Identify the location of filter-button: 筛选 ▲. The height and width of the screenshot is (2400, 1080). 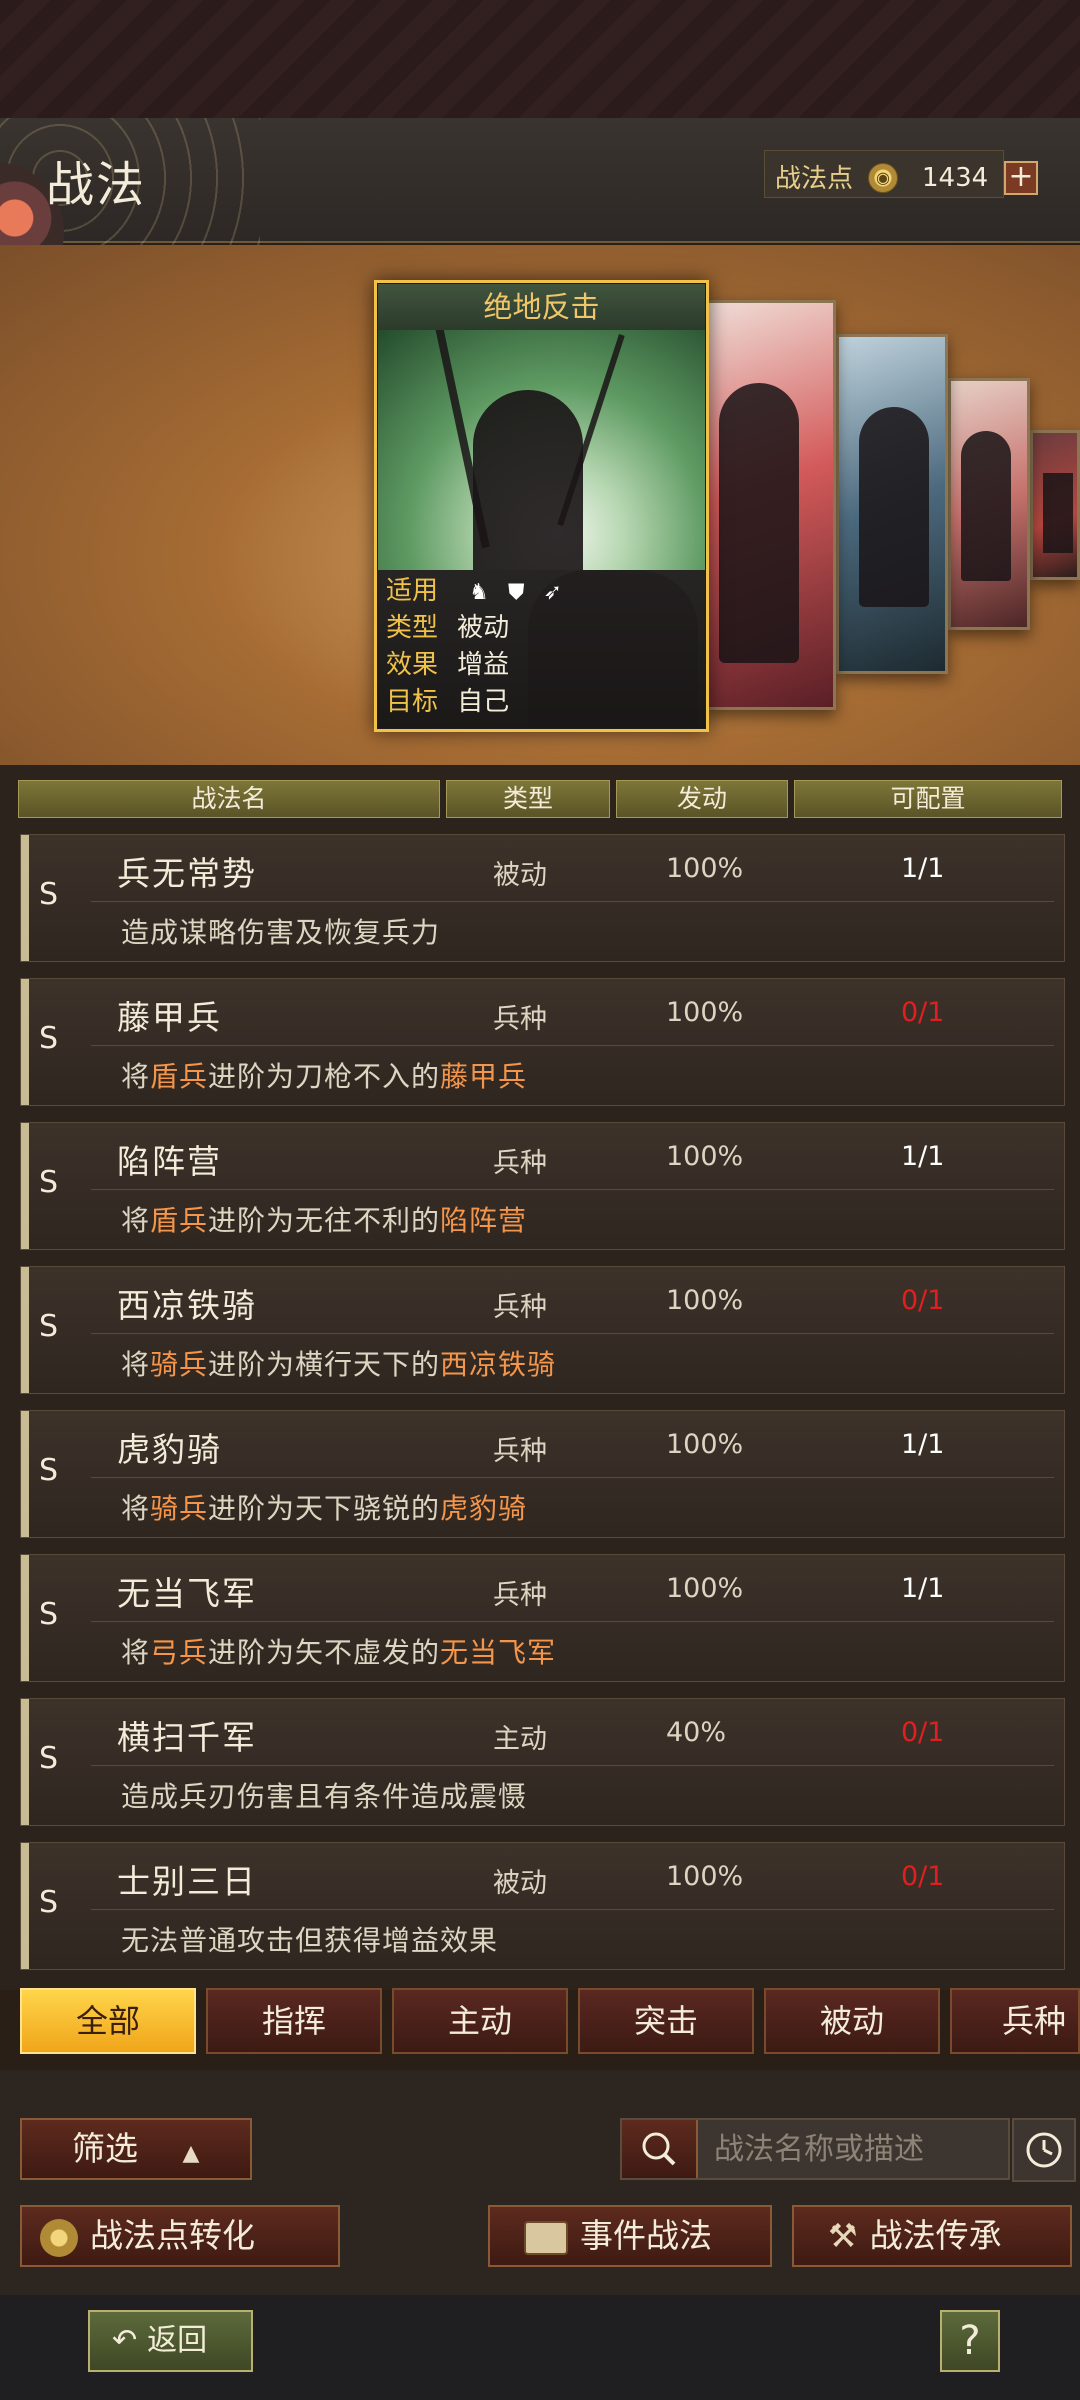
(136, 2149).